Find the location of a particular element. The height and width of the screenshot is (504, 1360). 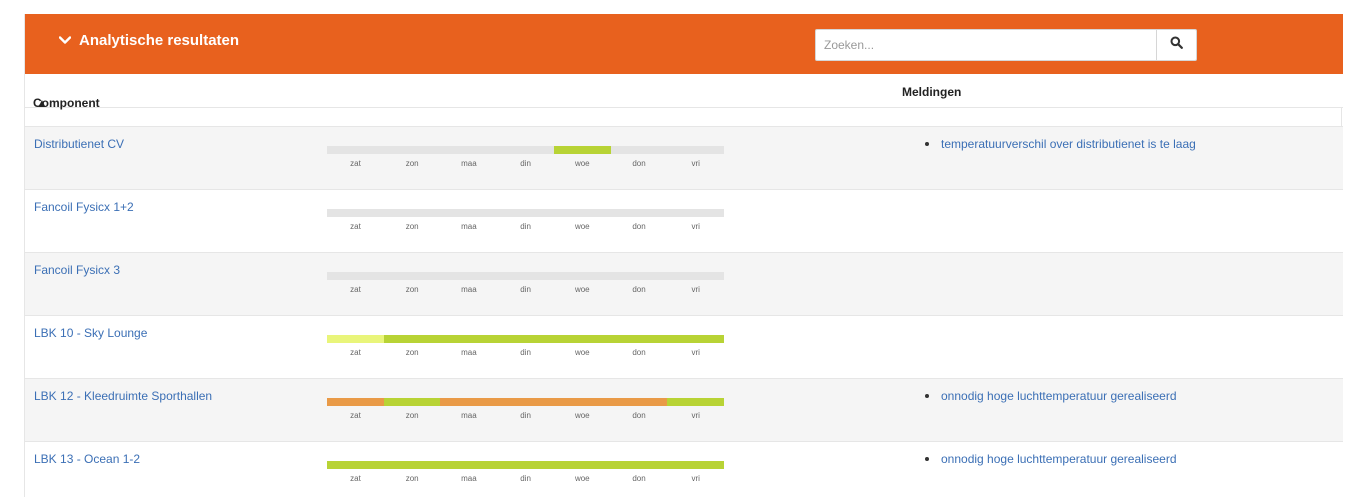

search-input is located at coordinates (986, 45).